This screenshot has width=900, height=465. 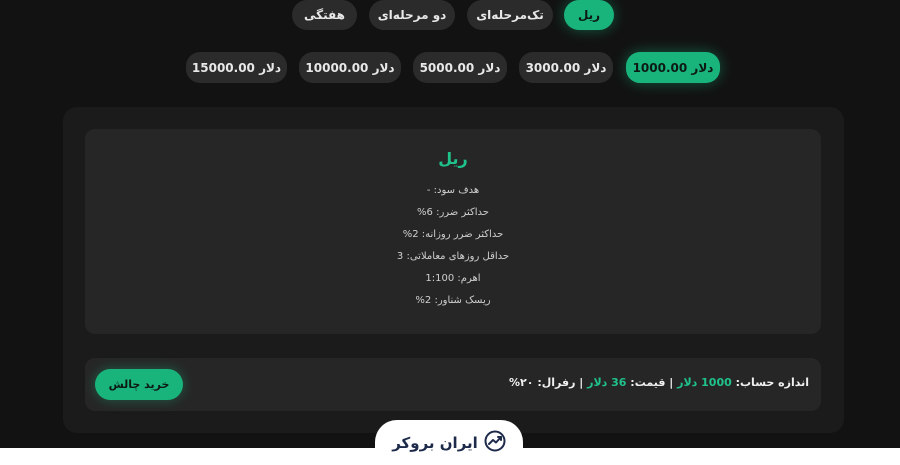 What do you see at coordinates (673, 67) in the screenshot?
I see `amount-1000: 1000.00 دلار` at bounding box center [673, 67].